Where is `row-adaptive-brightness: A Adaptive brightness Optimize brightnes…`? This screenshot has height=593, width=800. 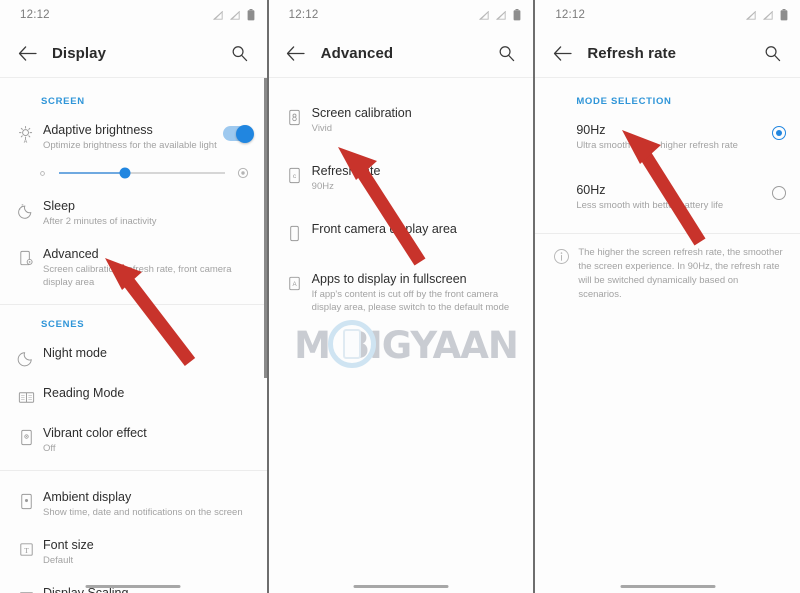
row-adaptive-brightness: A Adaptive brightness Optimize brightnes… is located at coordinates (133, 137).